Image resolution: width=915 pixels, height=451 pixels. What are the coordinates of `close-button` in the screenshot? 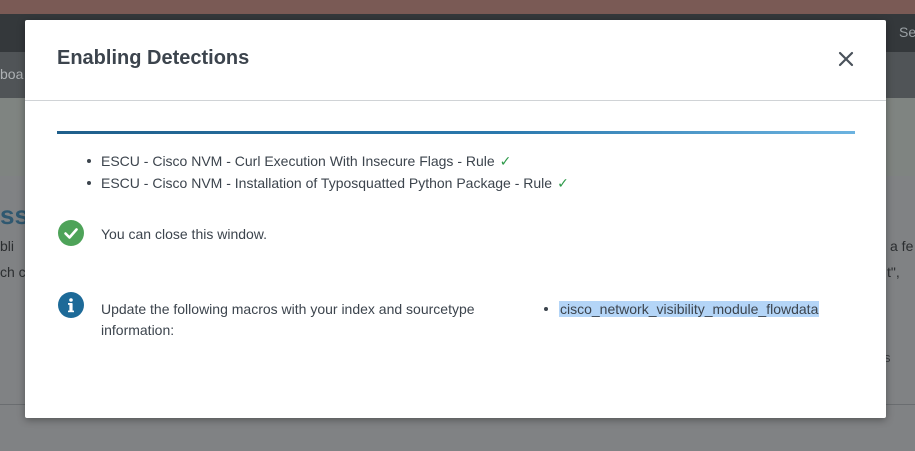 It's located at (846, 59).